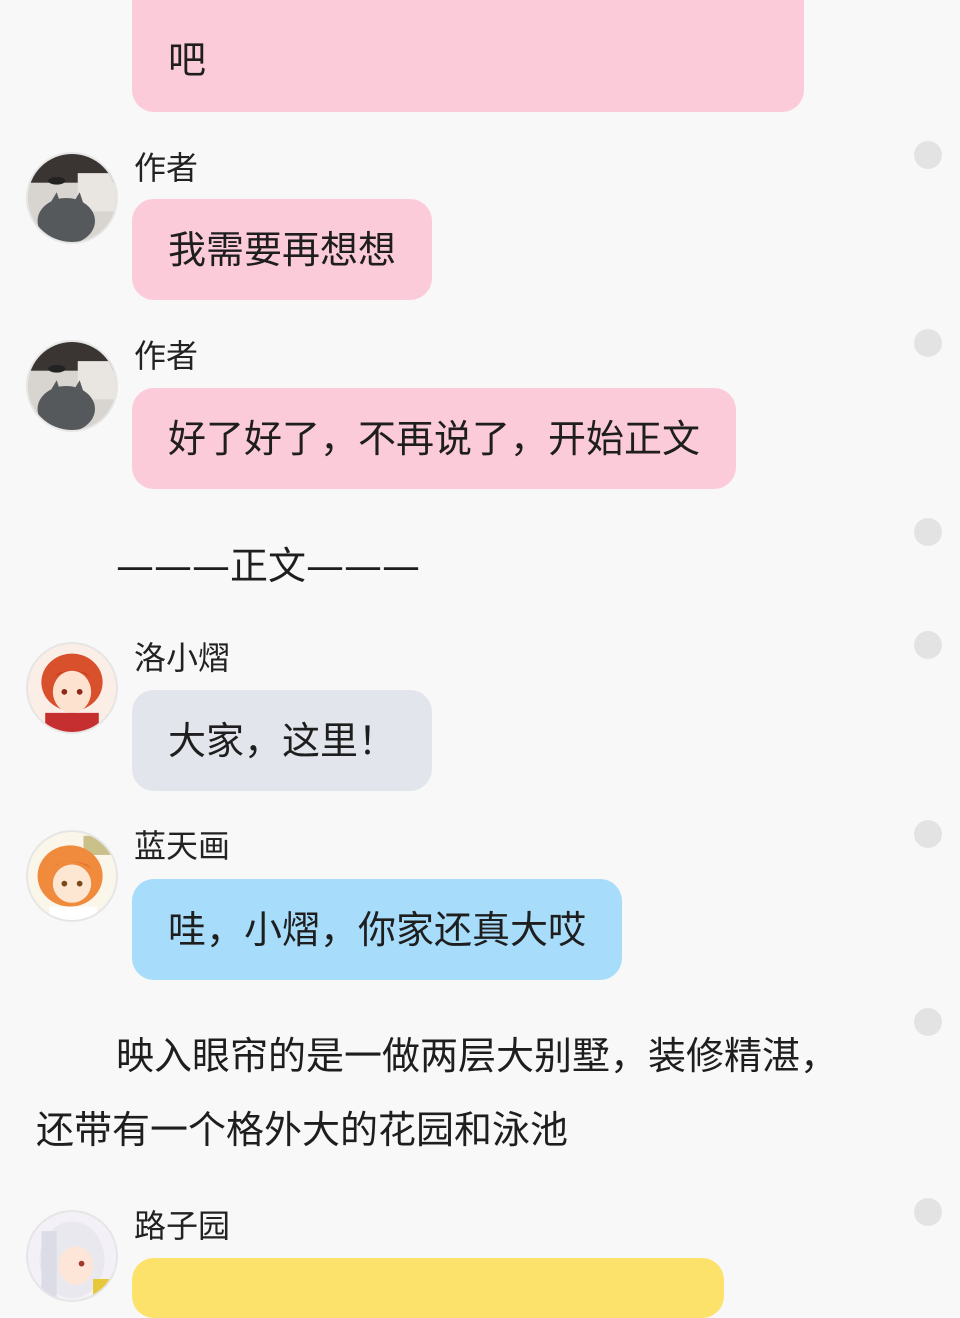 This screenshot has height=1318, width=960. Describe the element at coordinates (477, 1056) in the screenshot. I see `narration-line: 映入眼帘的是一做两层大别墅，装修精湛，` at that location.